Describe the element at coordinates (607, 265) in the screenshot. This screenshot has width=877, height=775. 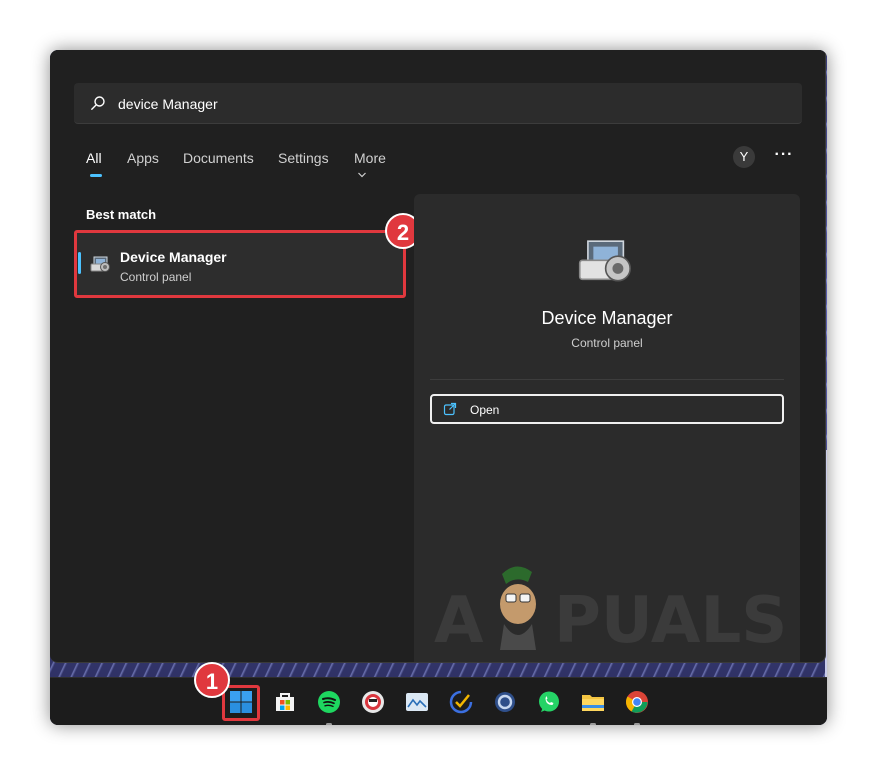
I see `device-manager-icon` at that location.